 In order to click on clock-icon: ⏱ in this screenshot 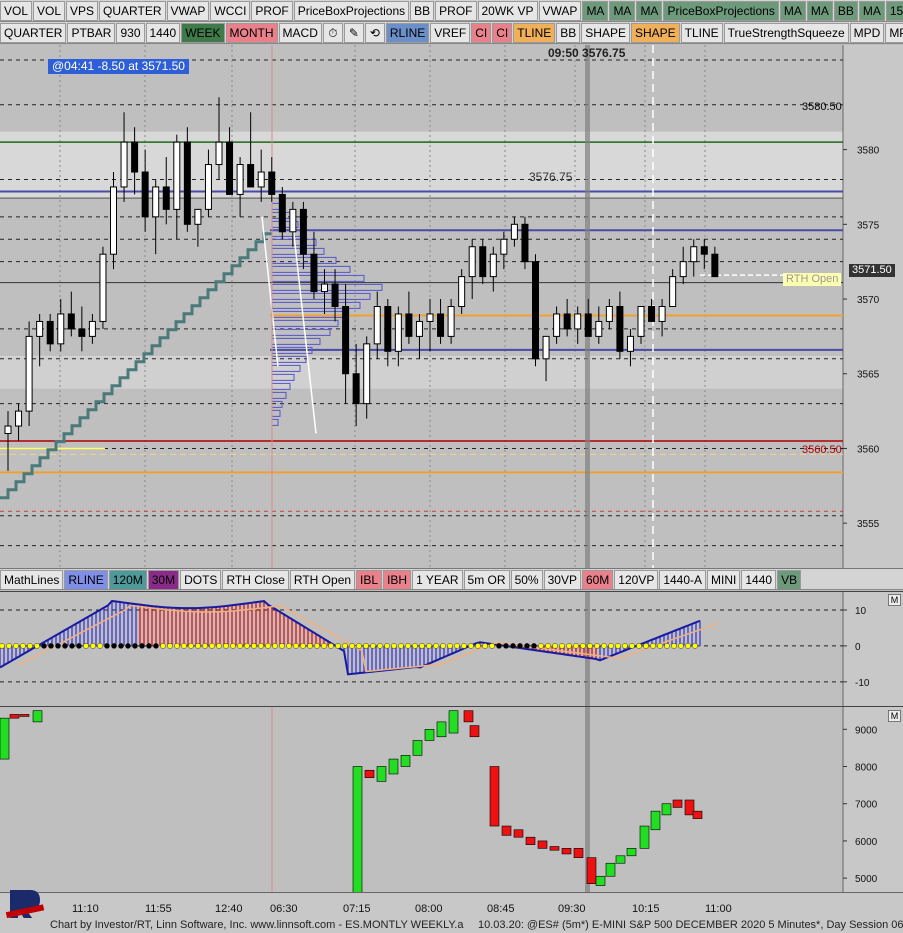, I will do `click(332, 33)`.